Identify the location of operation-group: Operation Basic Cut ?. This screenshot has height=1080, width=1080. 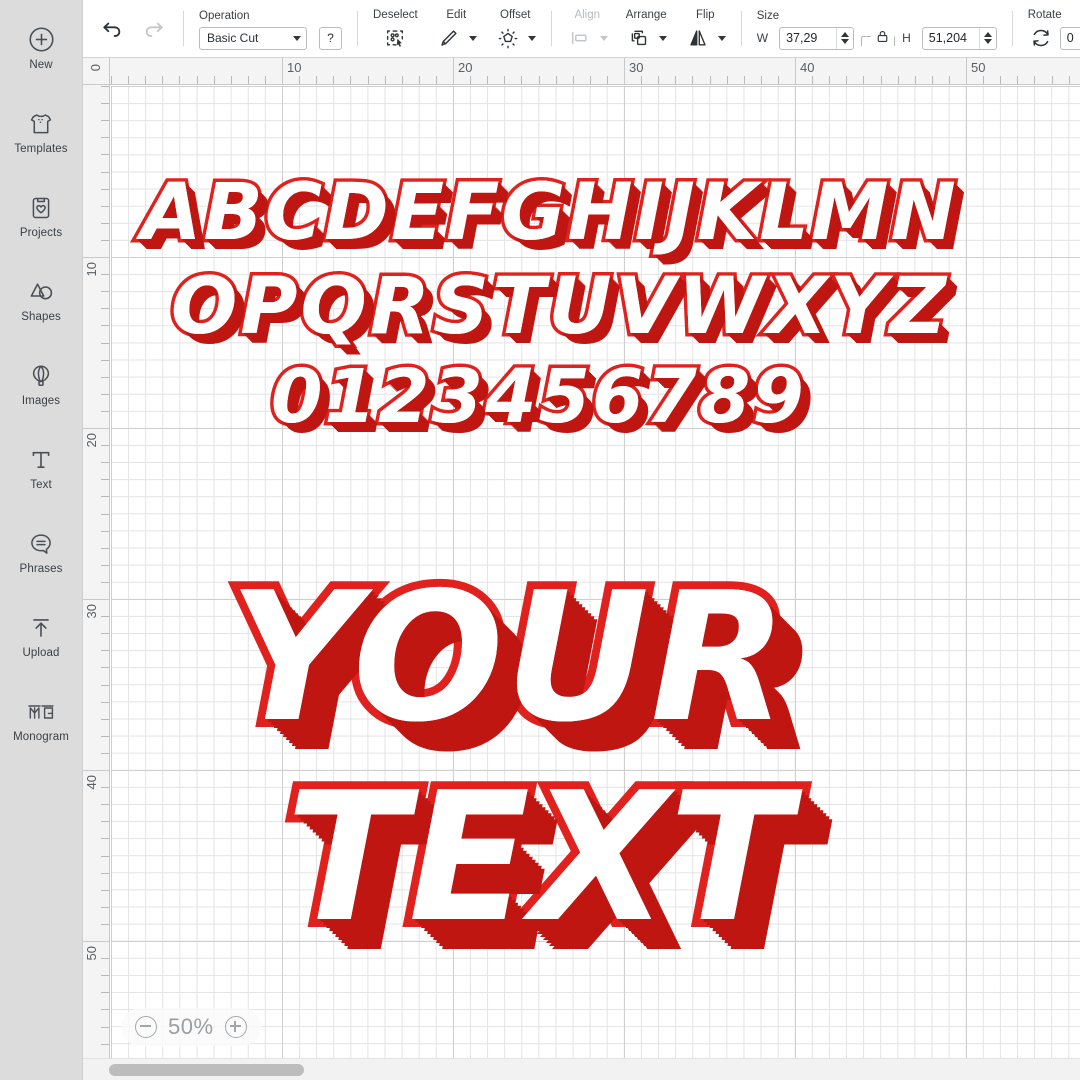
(270, 28).